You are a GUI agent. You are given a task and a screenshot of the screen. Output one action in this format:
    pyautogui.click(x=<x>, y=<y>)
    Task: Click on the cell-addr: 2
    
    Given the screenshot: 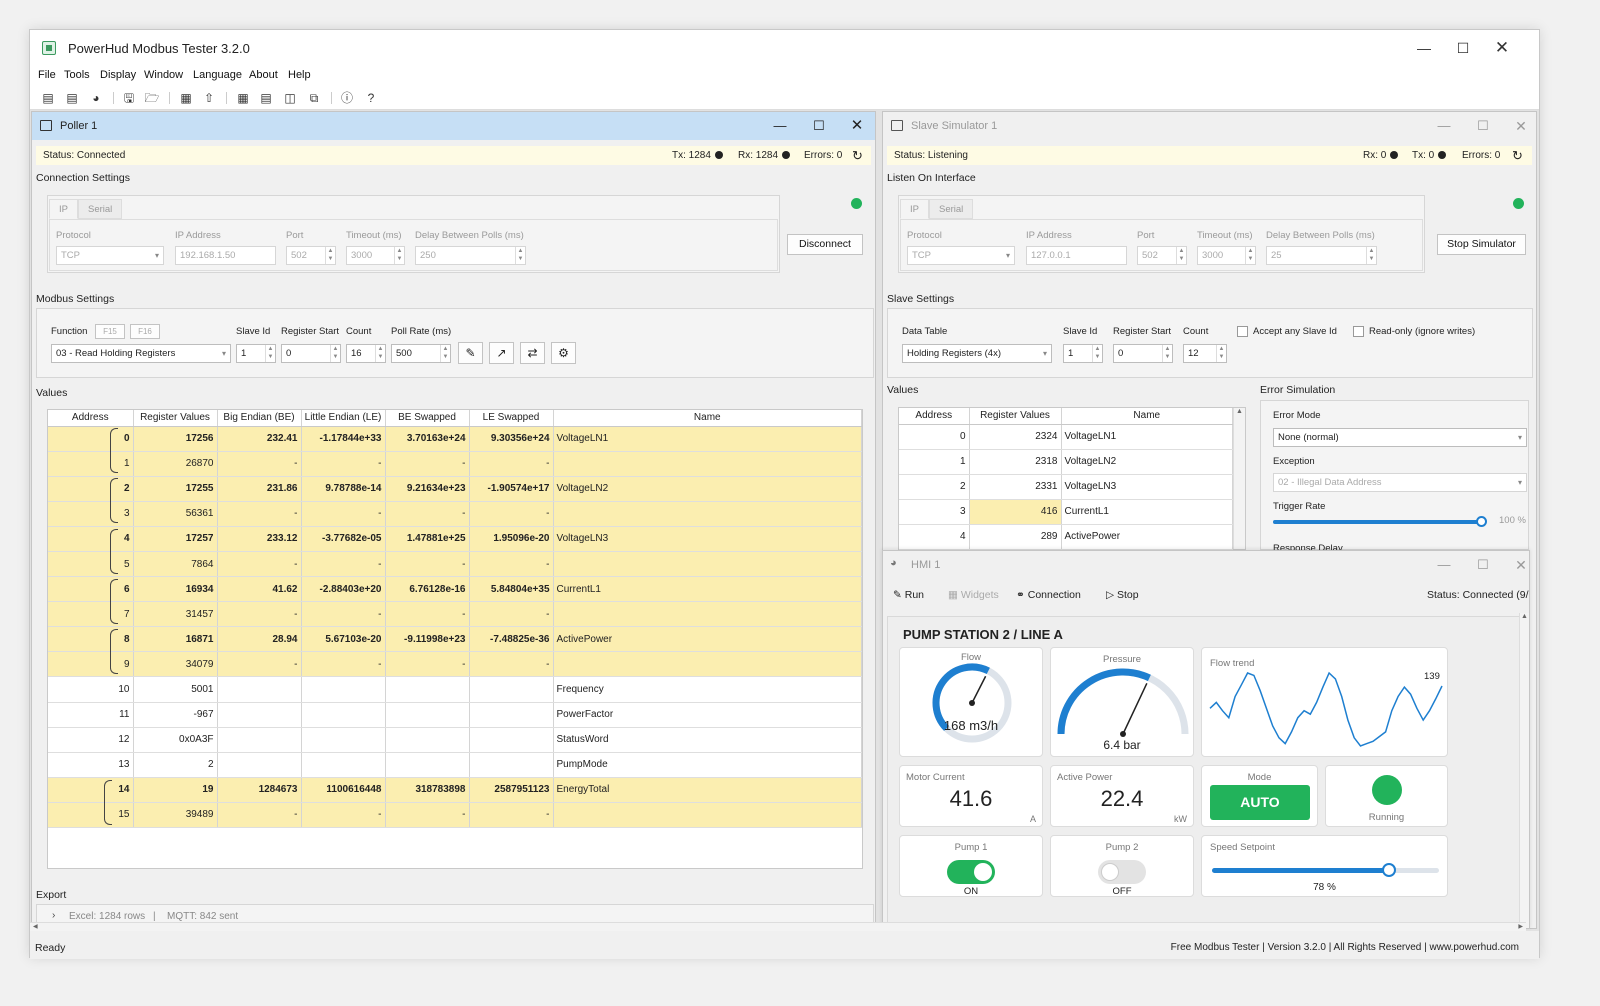 What is the action you would take?
    pyautogui.click(x=934, y=487)
    